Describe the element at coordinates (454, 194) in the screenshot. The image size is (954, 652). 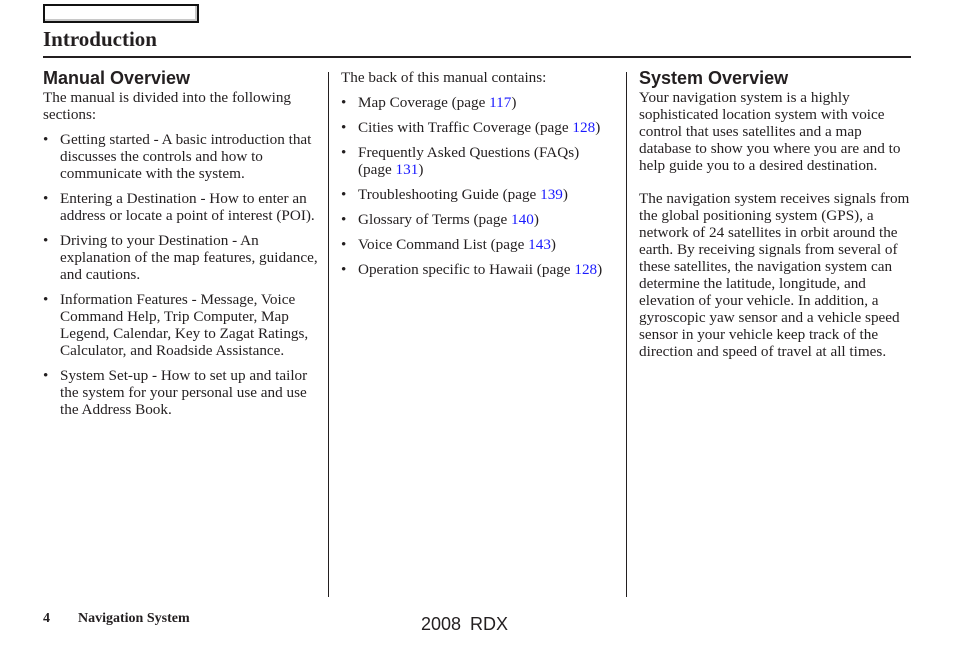
I see `list-item: • Troubleshooting Guide (page 139)` at that location.